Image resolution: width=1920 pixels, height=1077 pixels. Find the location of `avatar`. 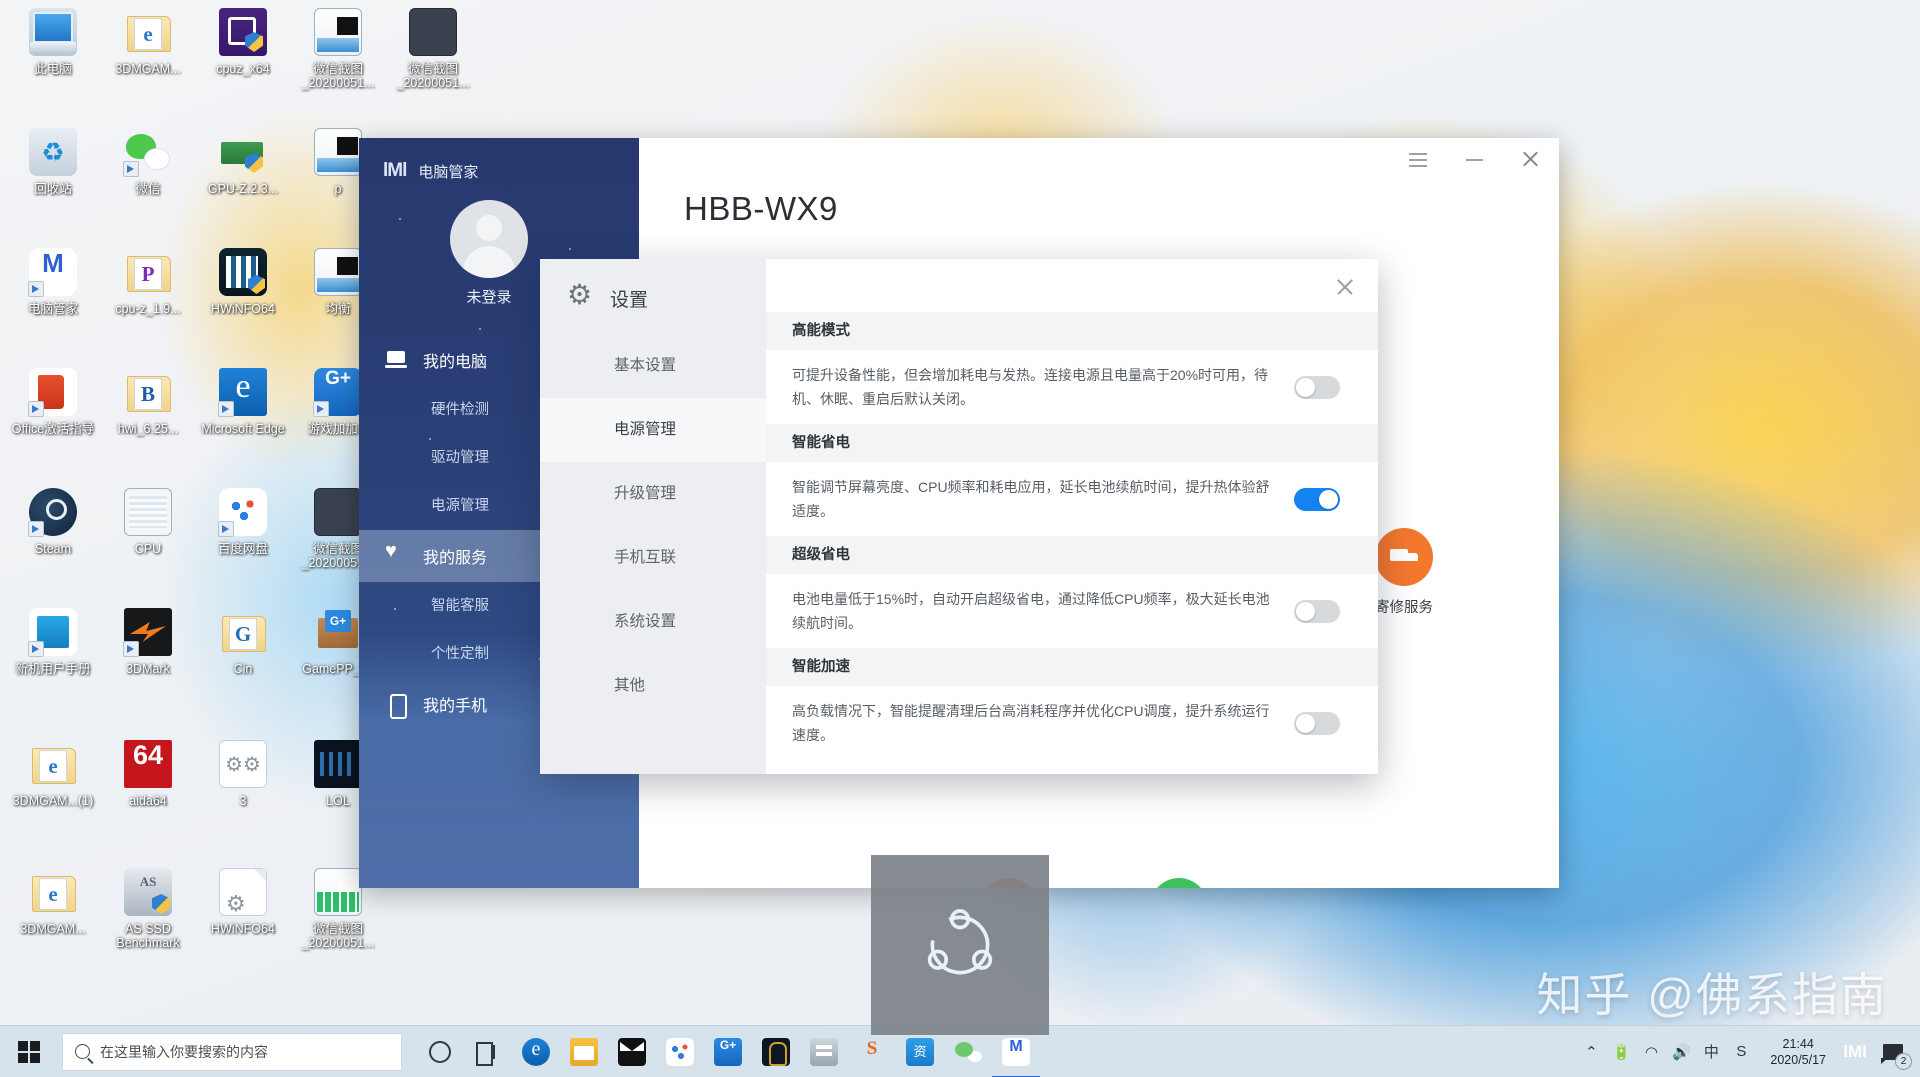

avatar is located at coordinates (489, 239).